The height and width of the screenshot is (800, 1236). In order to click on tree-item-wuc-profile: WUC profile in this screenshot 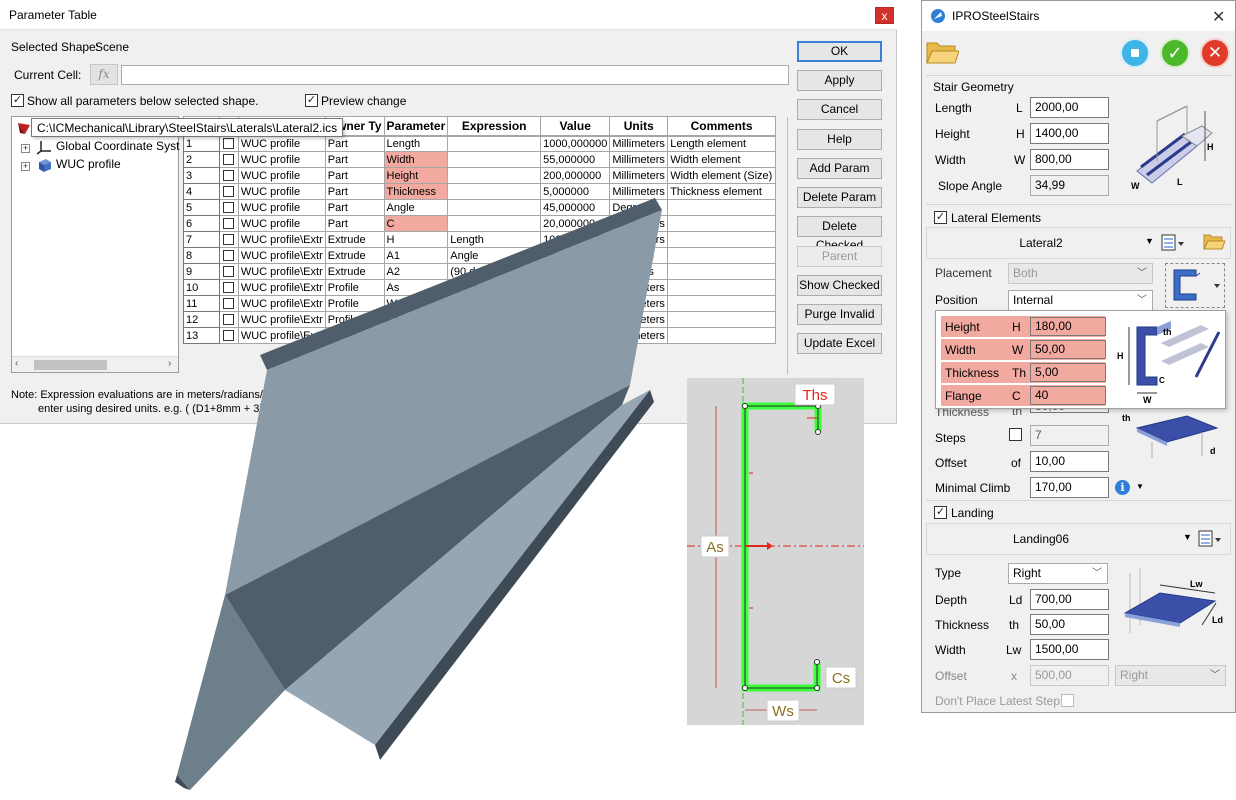, I will do `click(88, 164)`.